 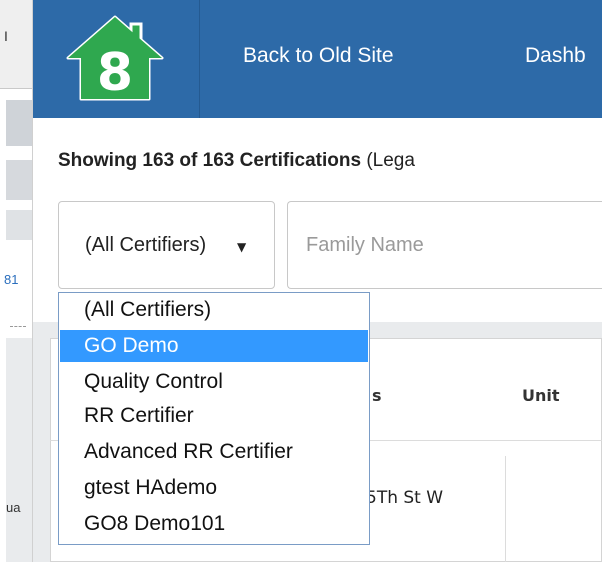 What do you see at coordinates (115, 72) in the screenshot?
I see `logo-text: 8` at bounding box center [115, 72].